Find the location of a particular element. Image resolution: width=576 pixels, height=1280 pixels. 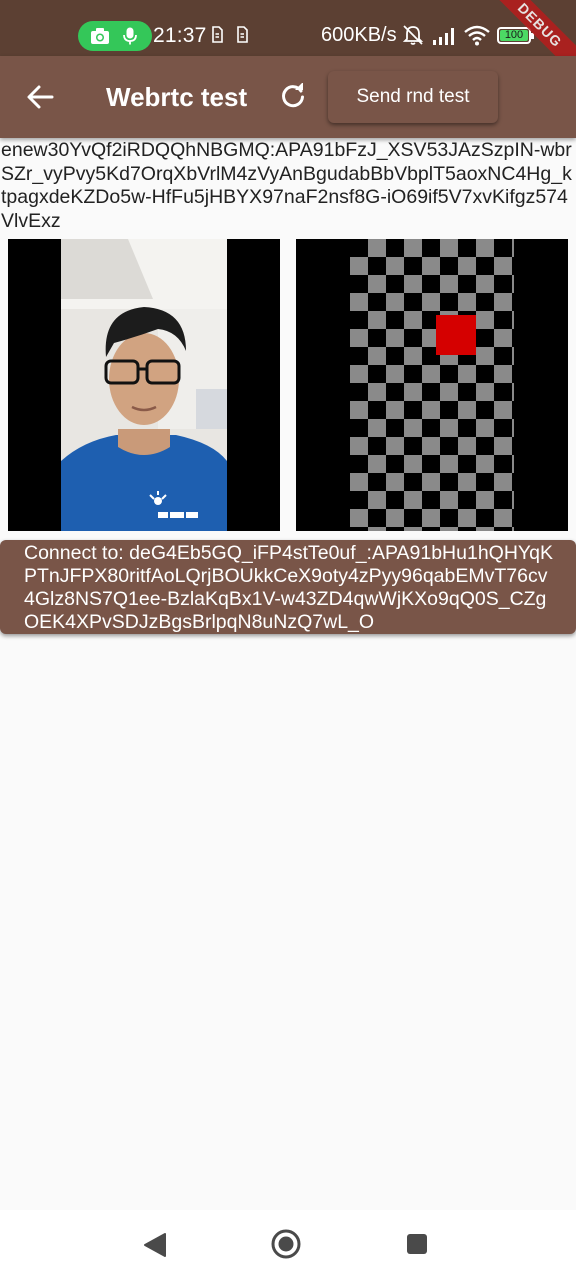

local-video-view is located at coordinates (144, 385).